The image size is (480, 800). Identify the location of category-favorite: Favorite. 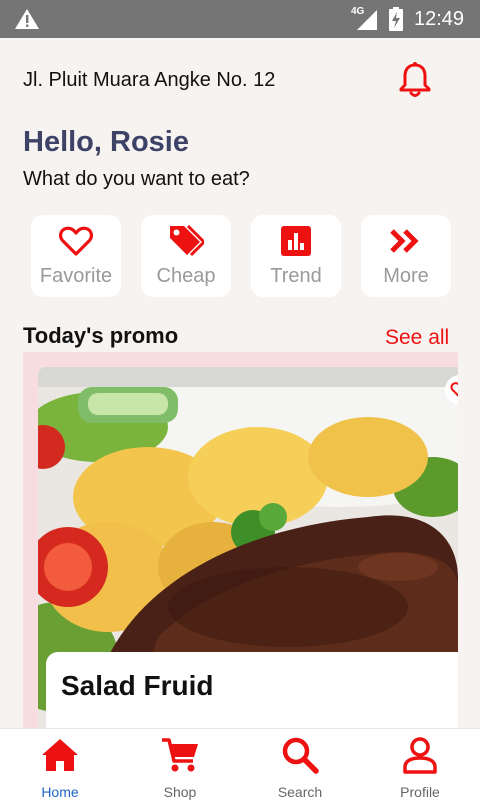
(76, 256).